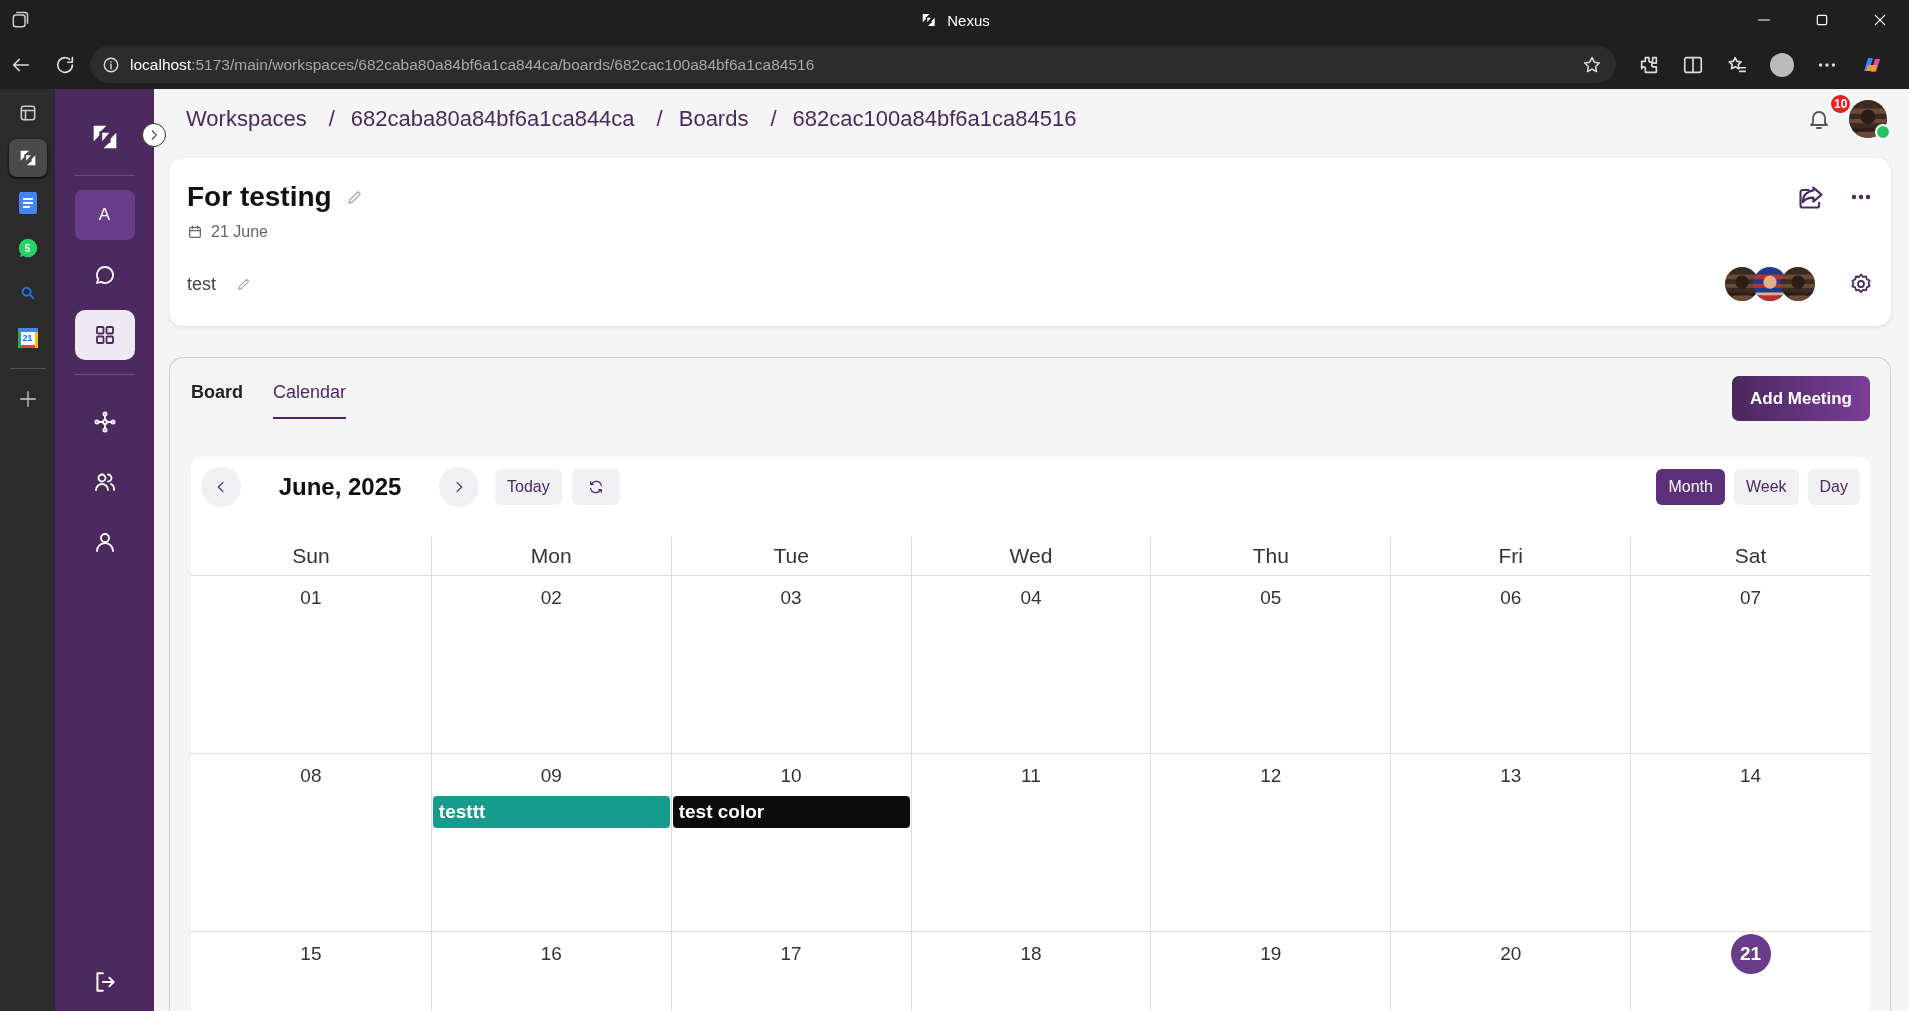 This screenshot has height=1011, width=1909. Describe the element at coordinates (20, 20) in the screenshot. I see `tabs-icon` at that location.